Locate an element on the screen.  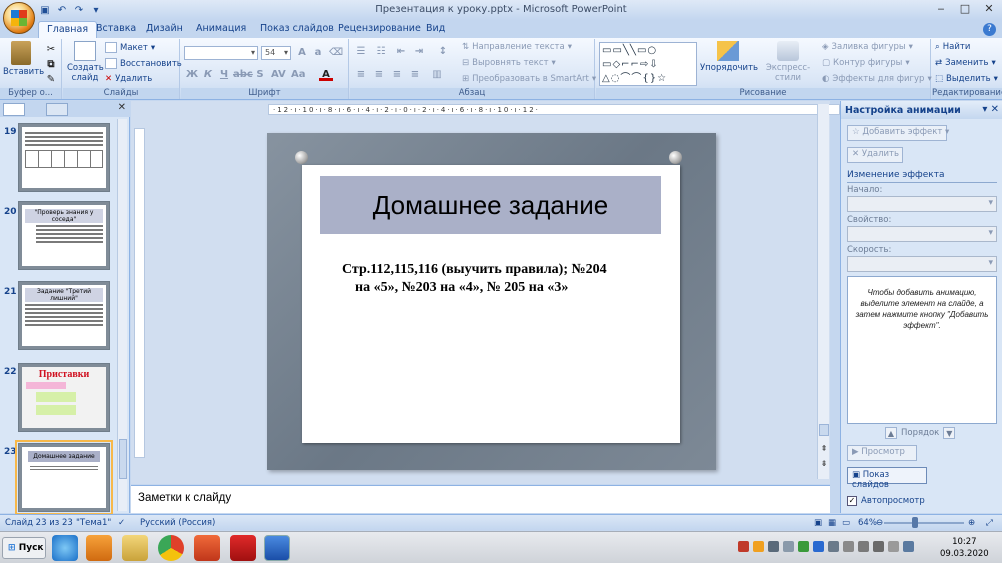
speed-select is located at coordinates (922, 264).